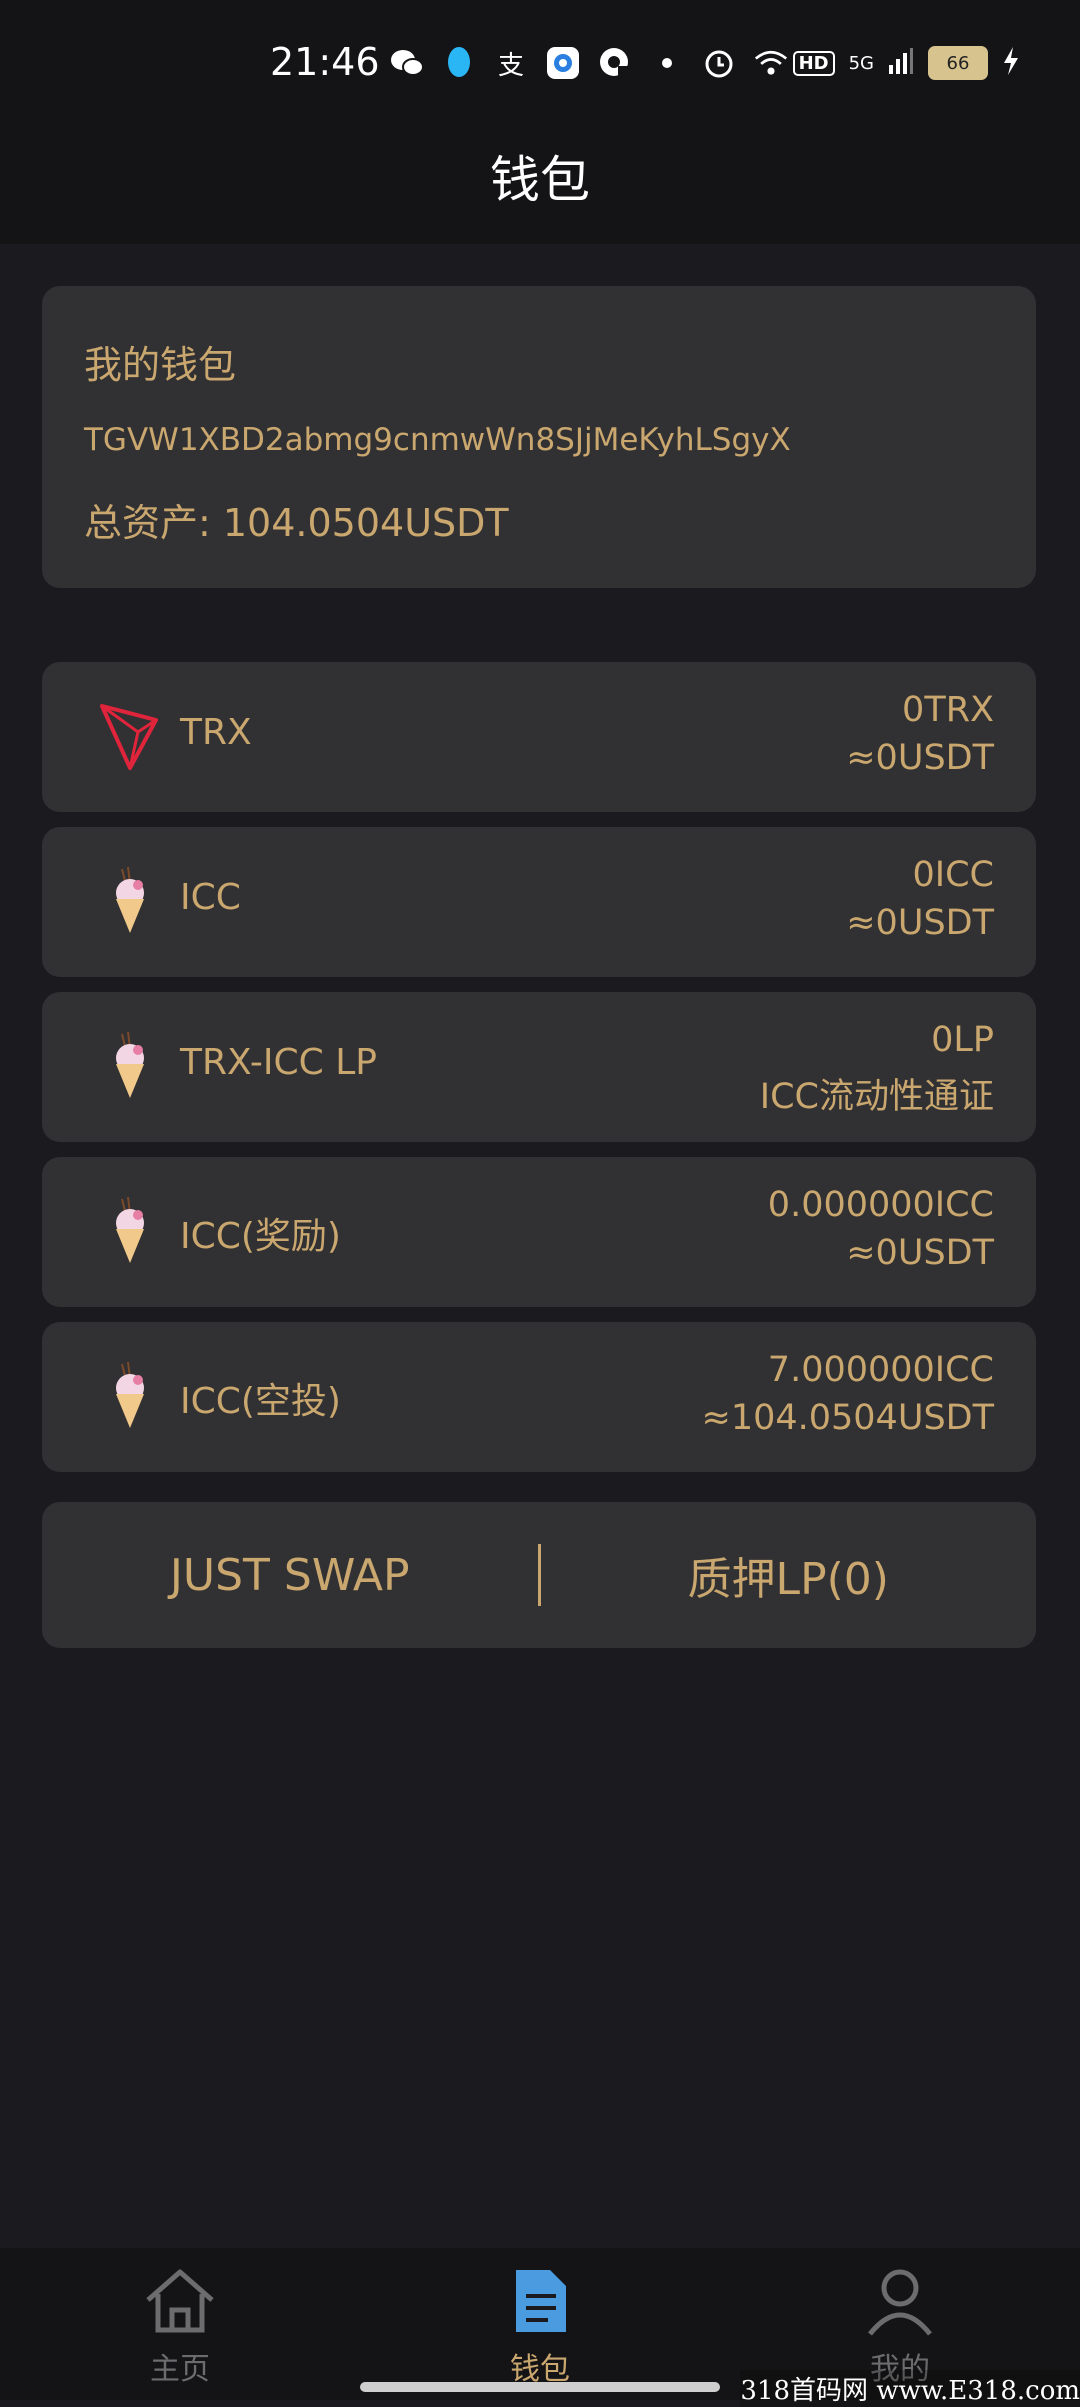  I want to click on qq-icon, so click(459, 63).